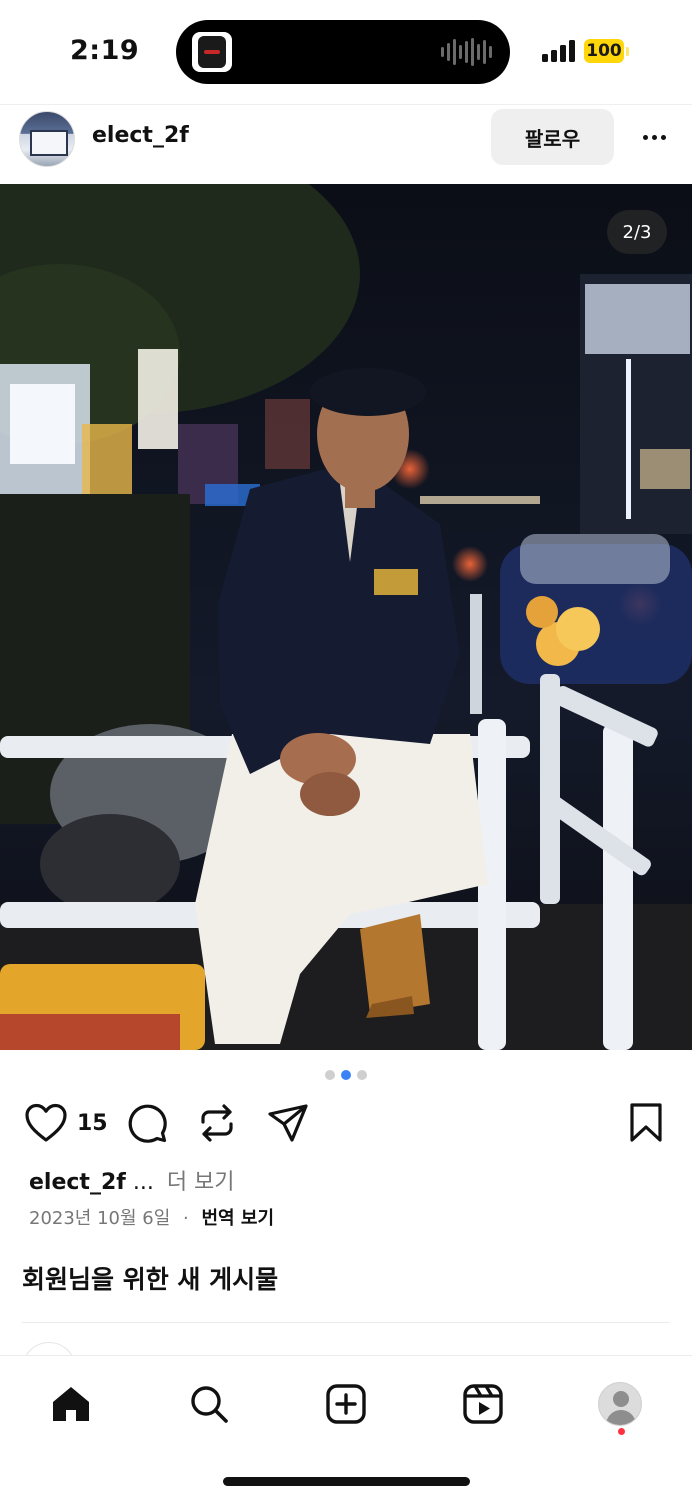 The height and width of the screenshot is (1500, 692). Describe the element at coordinates (140, 135) in the screenshot. I see `post-author-username: elect_2f` at that location.